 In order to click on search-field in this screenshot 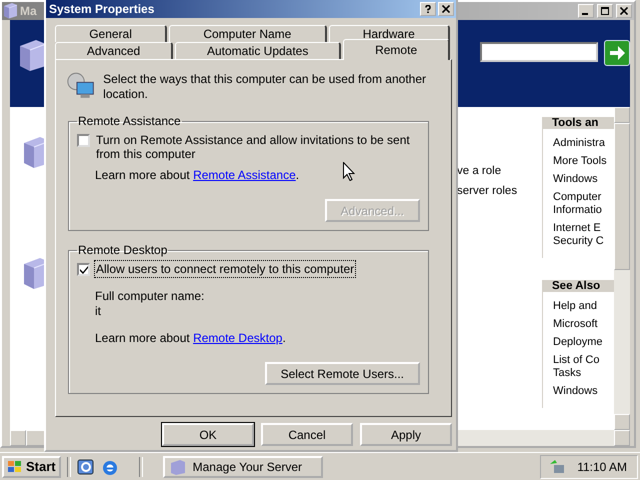, I will do `click(539, 52)`.